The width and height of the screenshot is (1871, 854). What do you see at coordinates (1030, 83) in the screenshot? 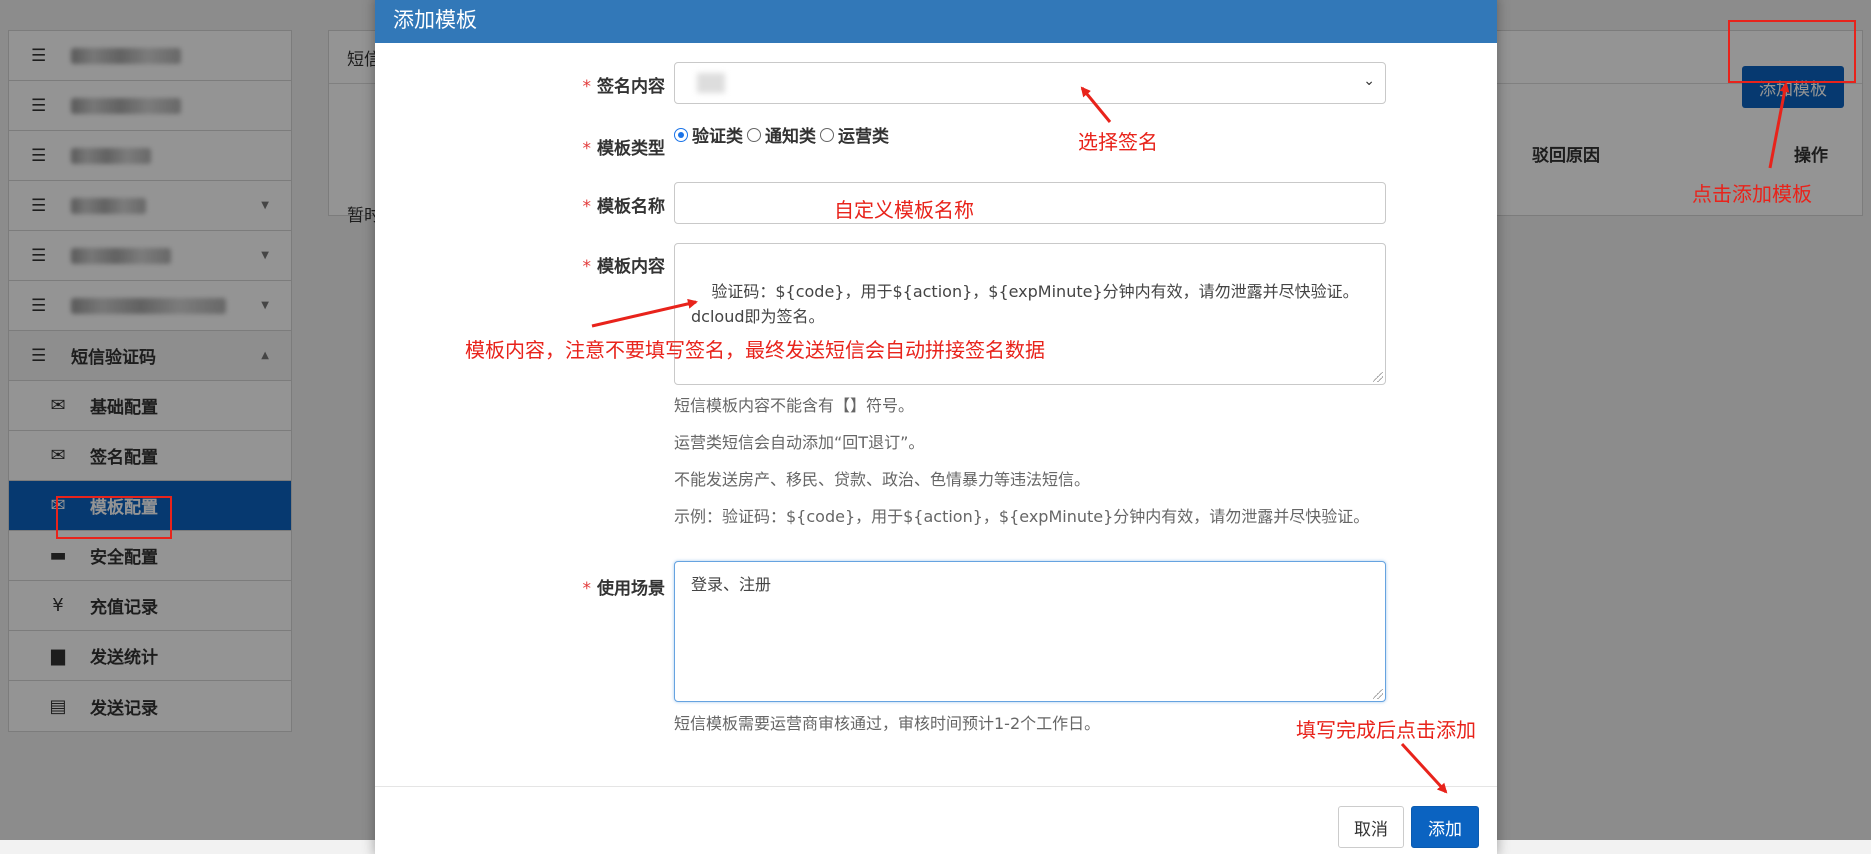
I see `signature-select: ⌄` at bounding box center [1030, 83].